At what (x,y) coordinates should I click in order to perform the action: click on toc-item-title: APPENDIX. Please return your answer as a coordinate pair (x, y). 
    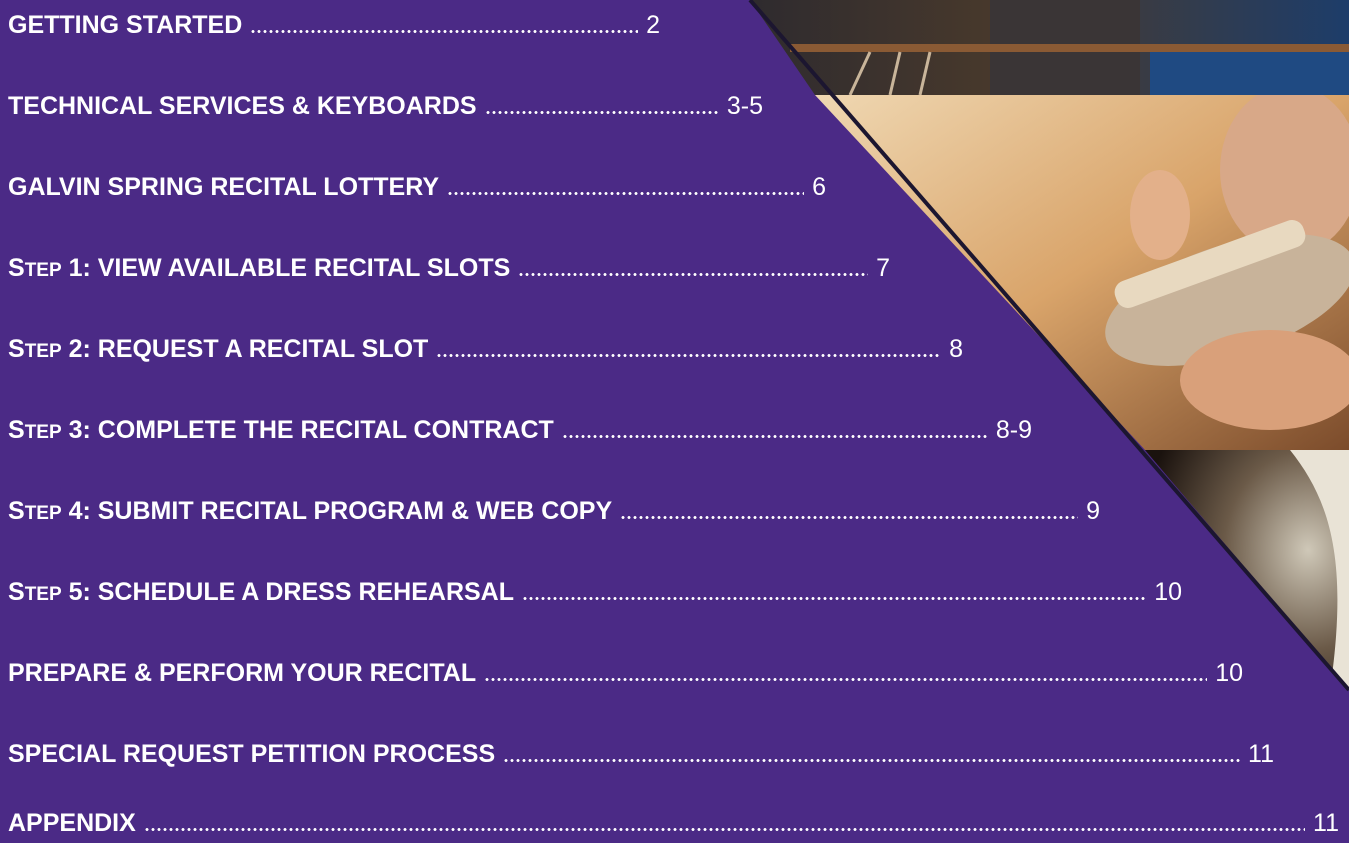
    Looking at the image, I should click on (72, 822).